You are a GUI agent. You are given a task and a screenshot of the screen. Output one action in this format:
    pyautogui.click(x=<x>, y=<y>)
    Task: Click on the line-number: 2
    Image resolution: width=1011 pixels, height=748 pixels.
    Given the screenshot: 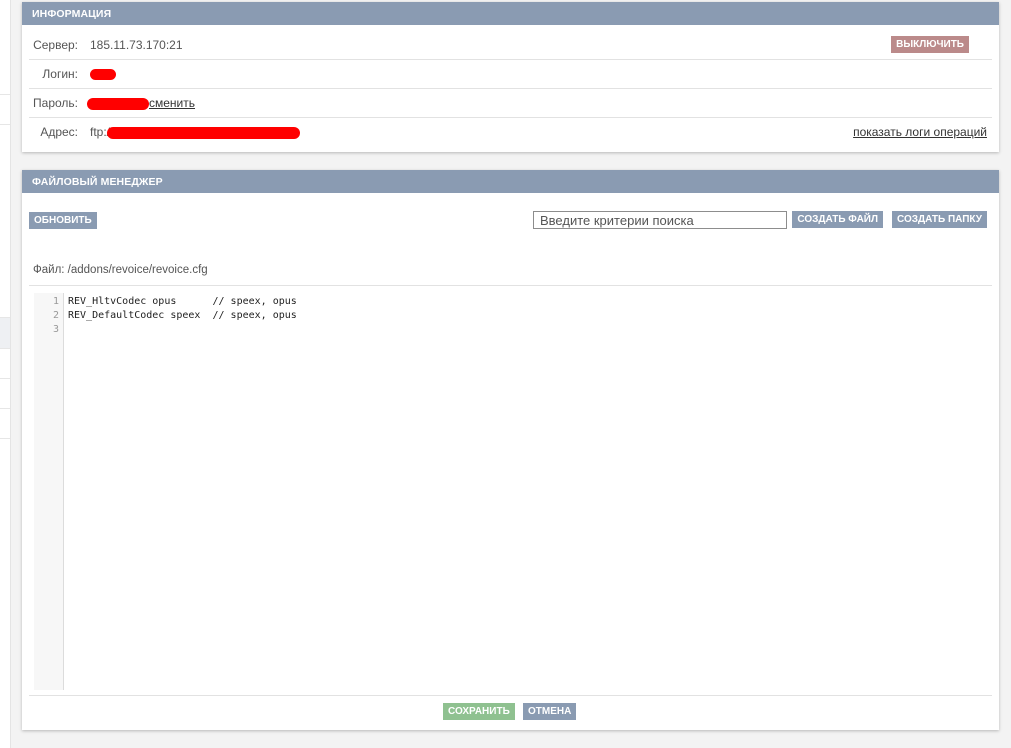 What is the action you would take?
    pyautogui.click(x=55, y=315)
    